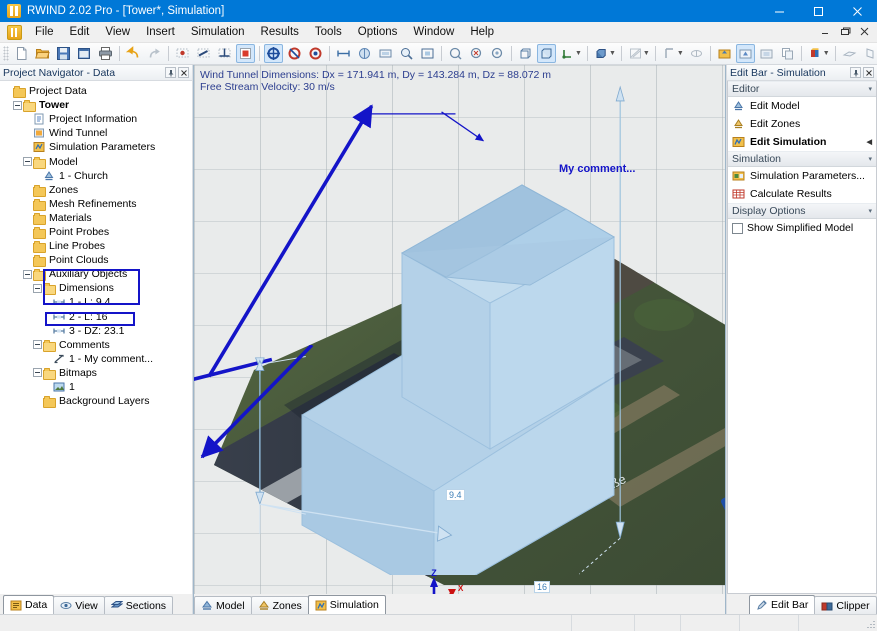 This screenshot has width=877, height=631. Describe the element at coordinates (160, 32) in the screenshot. I see `menu-insert: Insert` at that location.